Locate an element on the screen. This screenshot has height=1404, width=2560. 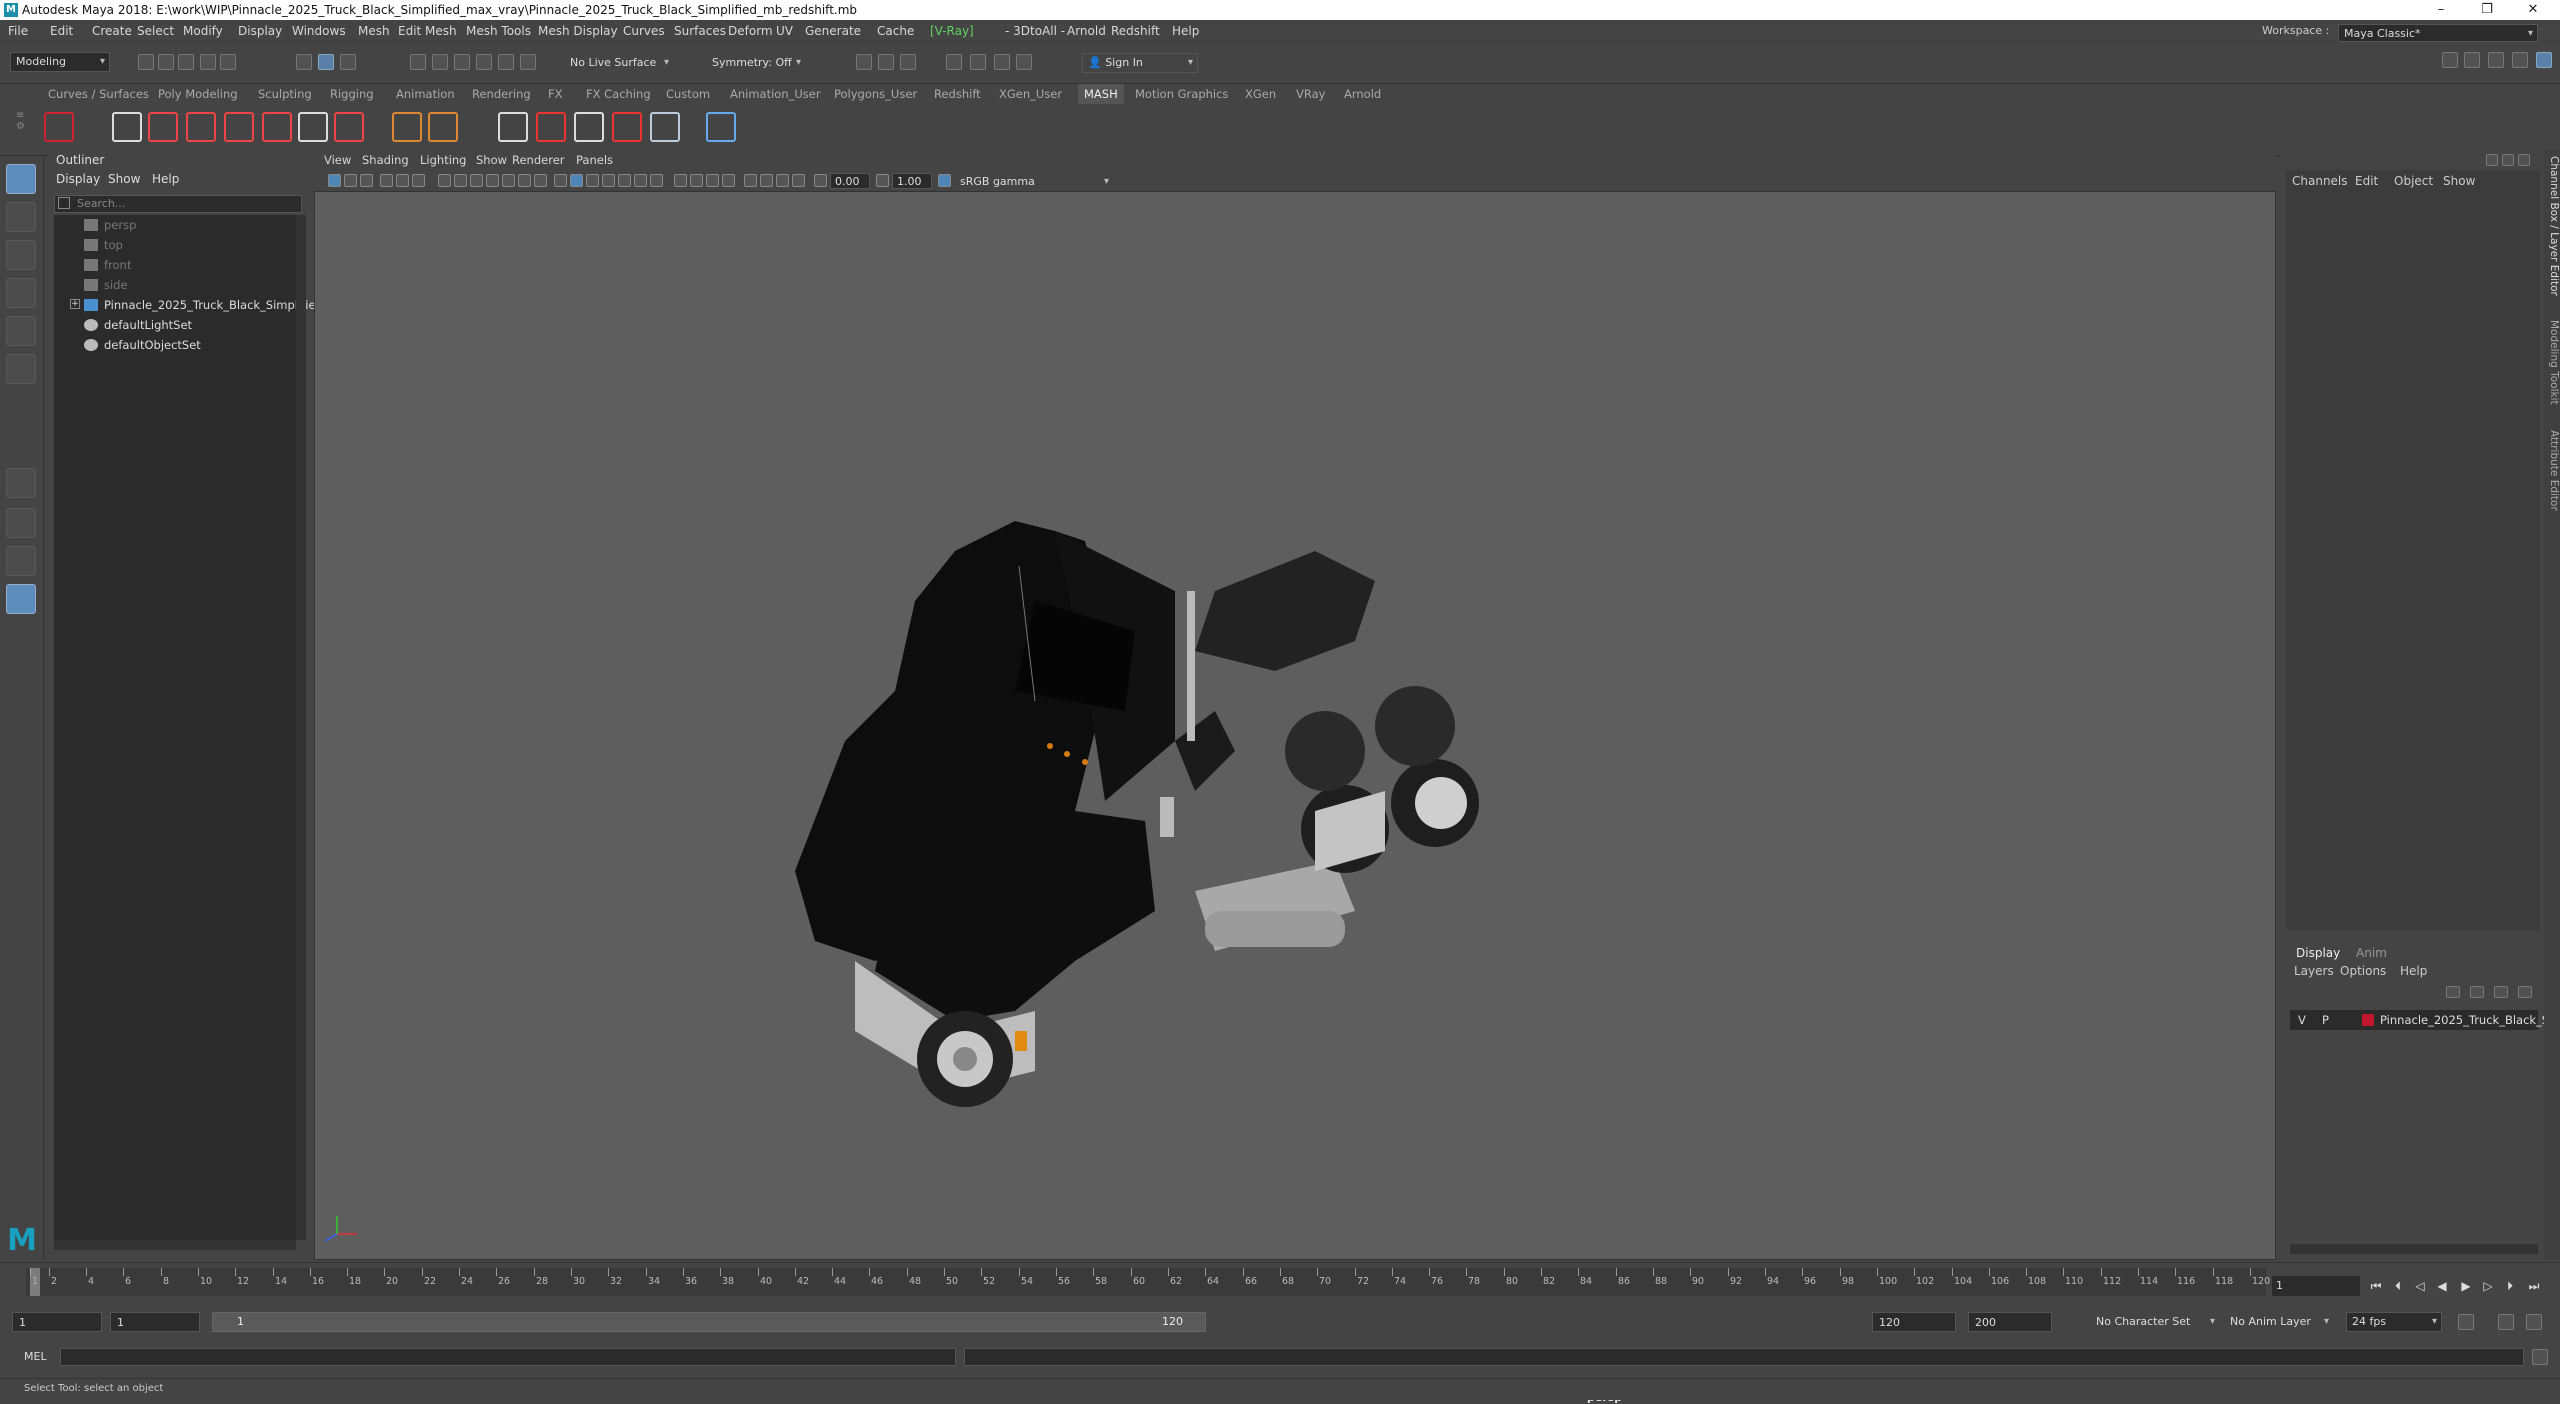
mash-flight-icon is located at coordinates (277, 127).